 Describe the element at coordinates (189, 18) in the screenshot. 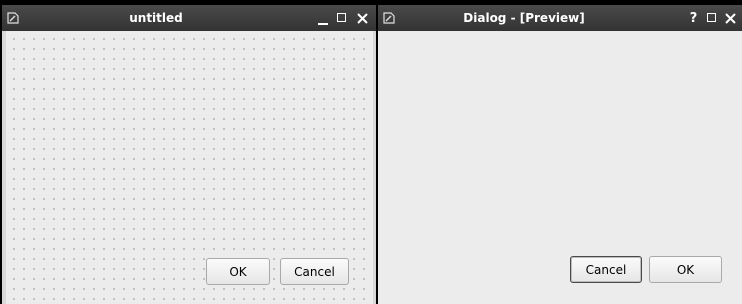

I see `title-bar: untitled` at that location.